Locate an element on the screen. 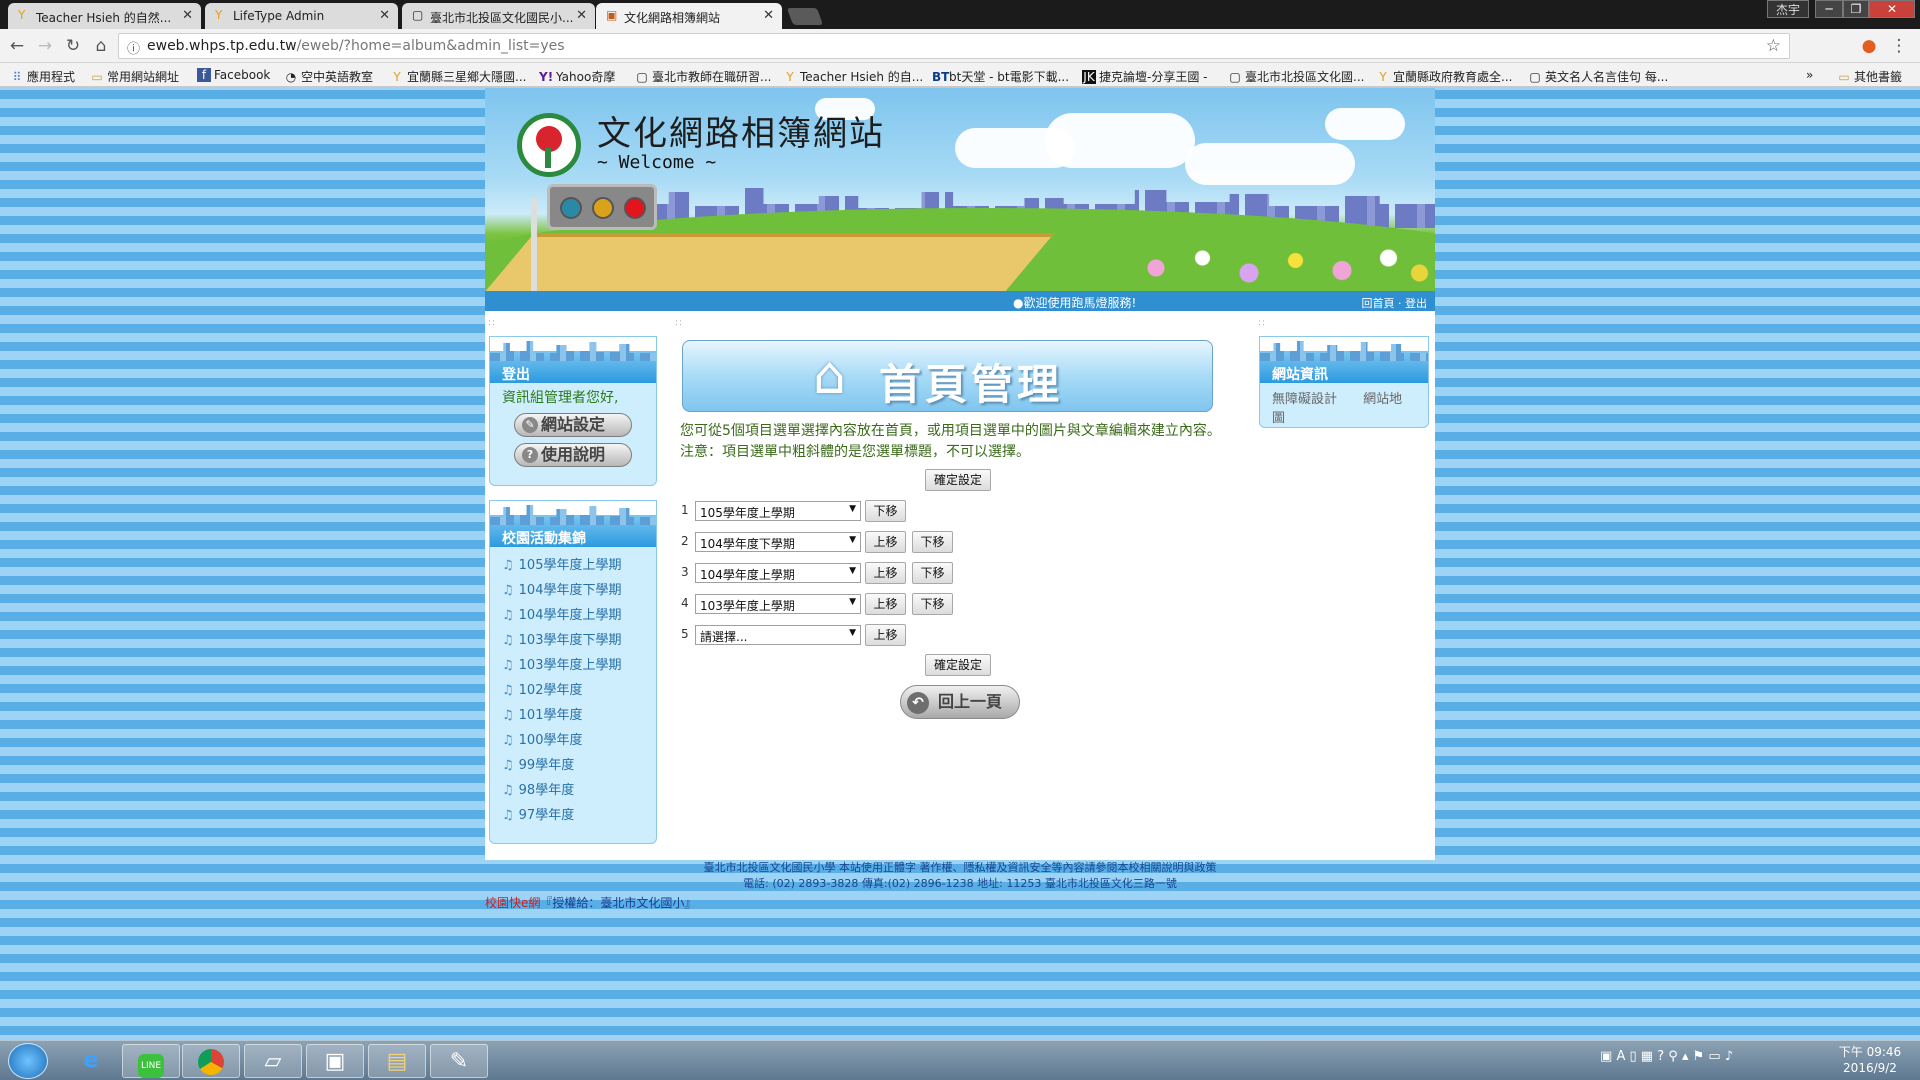 This screenshot has width=1920, height=1080. activity-item: ♫ 104學年度下學期 is located at coordinates (573, 590).